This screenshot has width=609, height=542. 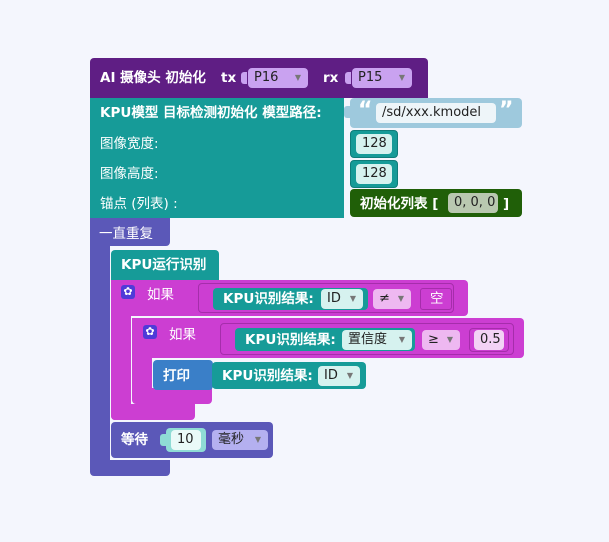 I want to click on list-values-value: 0, 0, 0, so click(x=475, y=202).